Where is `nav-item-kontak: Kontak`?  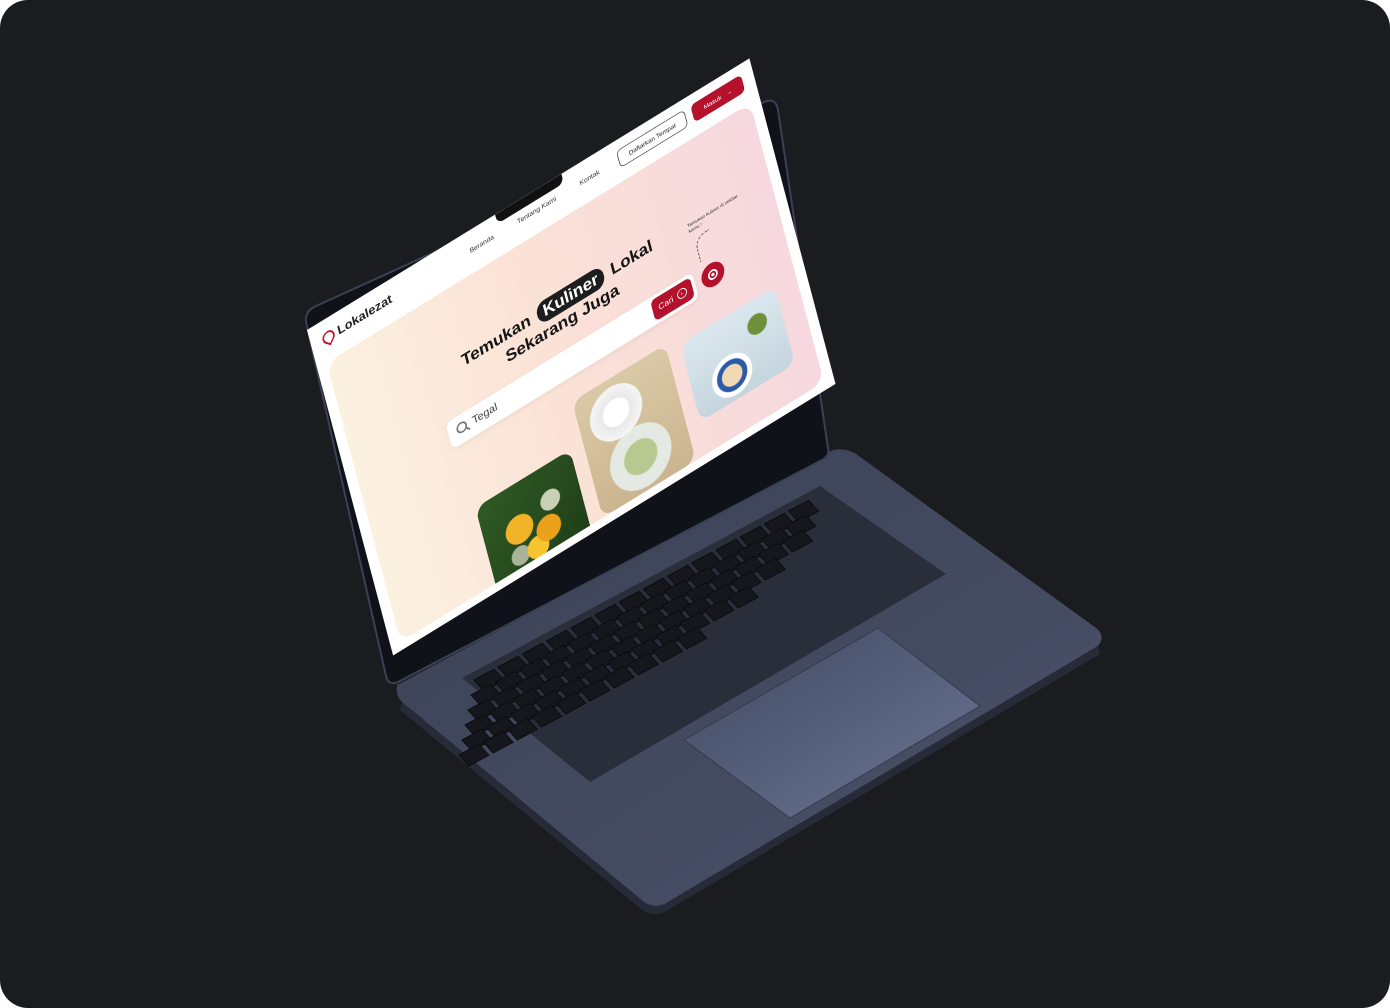 nav-item-kontak: Kontak is located at coordinates (590, 177).